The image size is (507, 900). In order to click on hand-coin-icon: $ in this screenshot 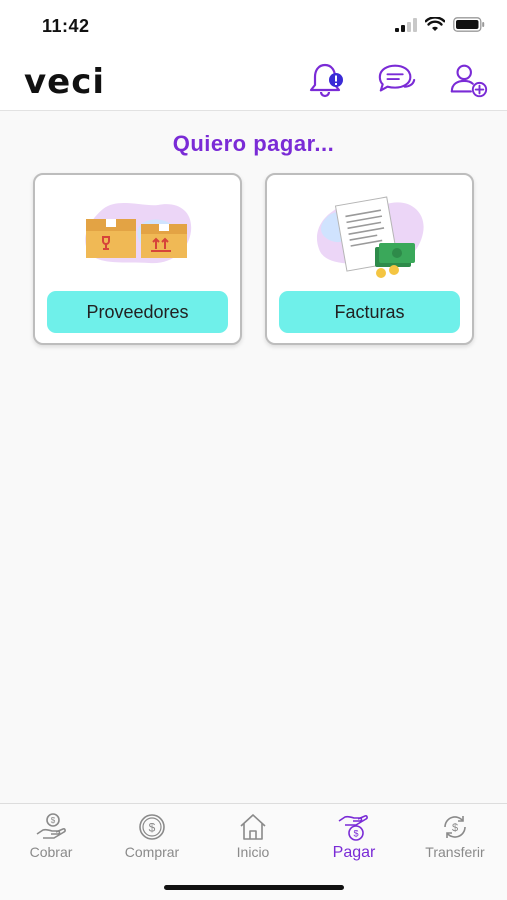, I will do `click(51, 826)`.